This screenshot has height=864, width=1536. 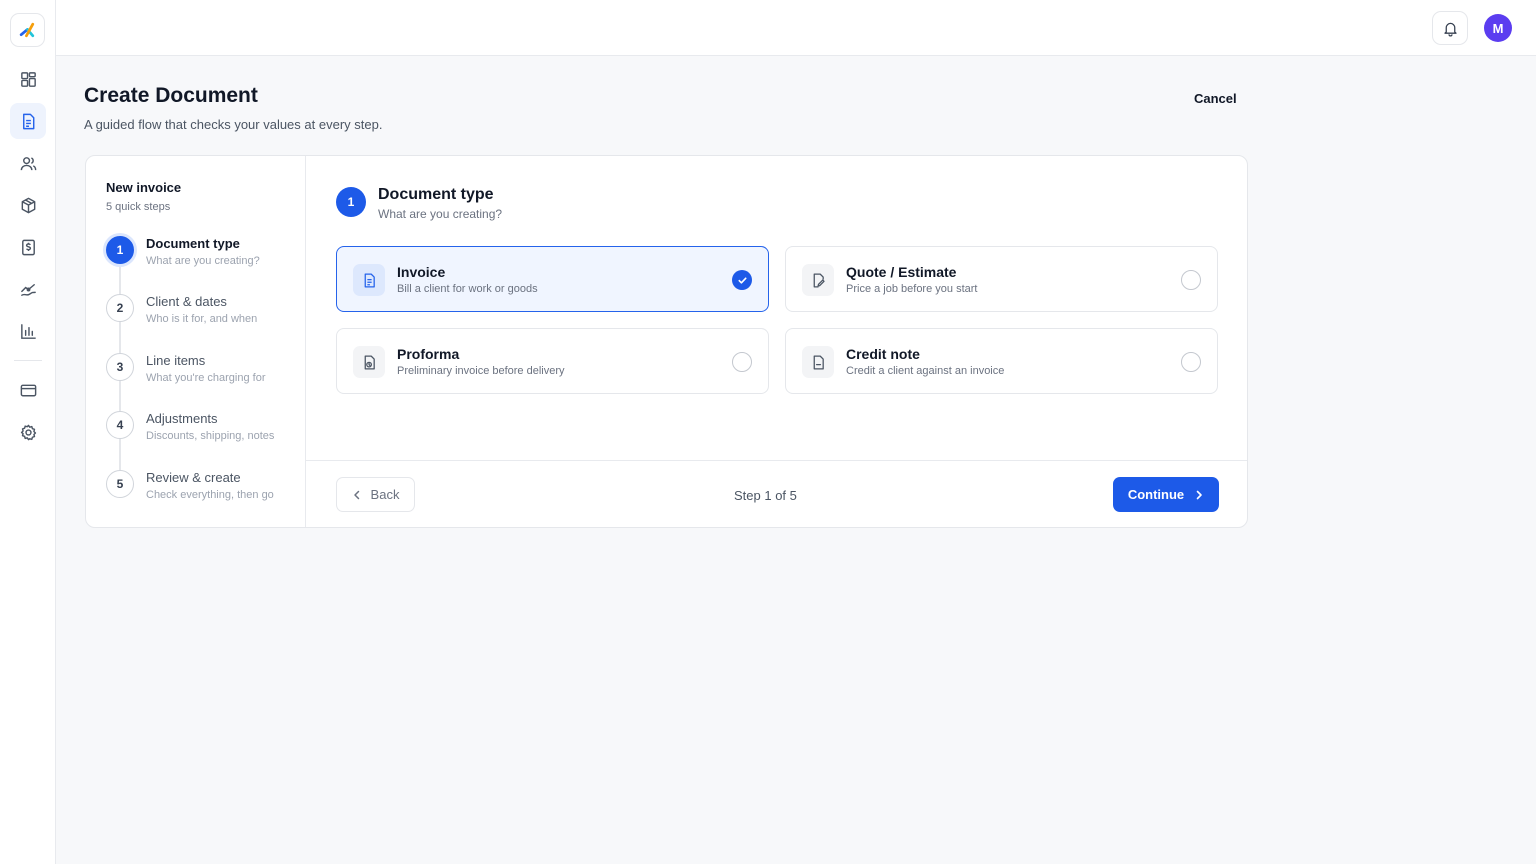 What do you see at coordinates (421, 272) in the screenshot?
I see `option-title: Invoice` at bounding box center [421, 272].